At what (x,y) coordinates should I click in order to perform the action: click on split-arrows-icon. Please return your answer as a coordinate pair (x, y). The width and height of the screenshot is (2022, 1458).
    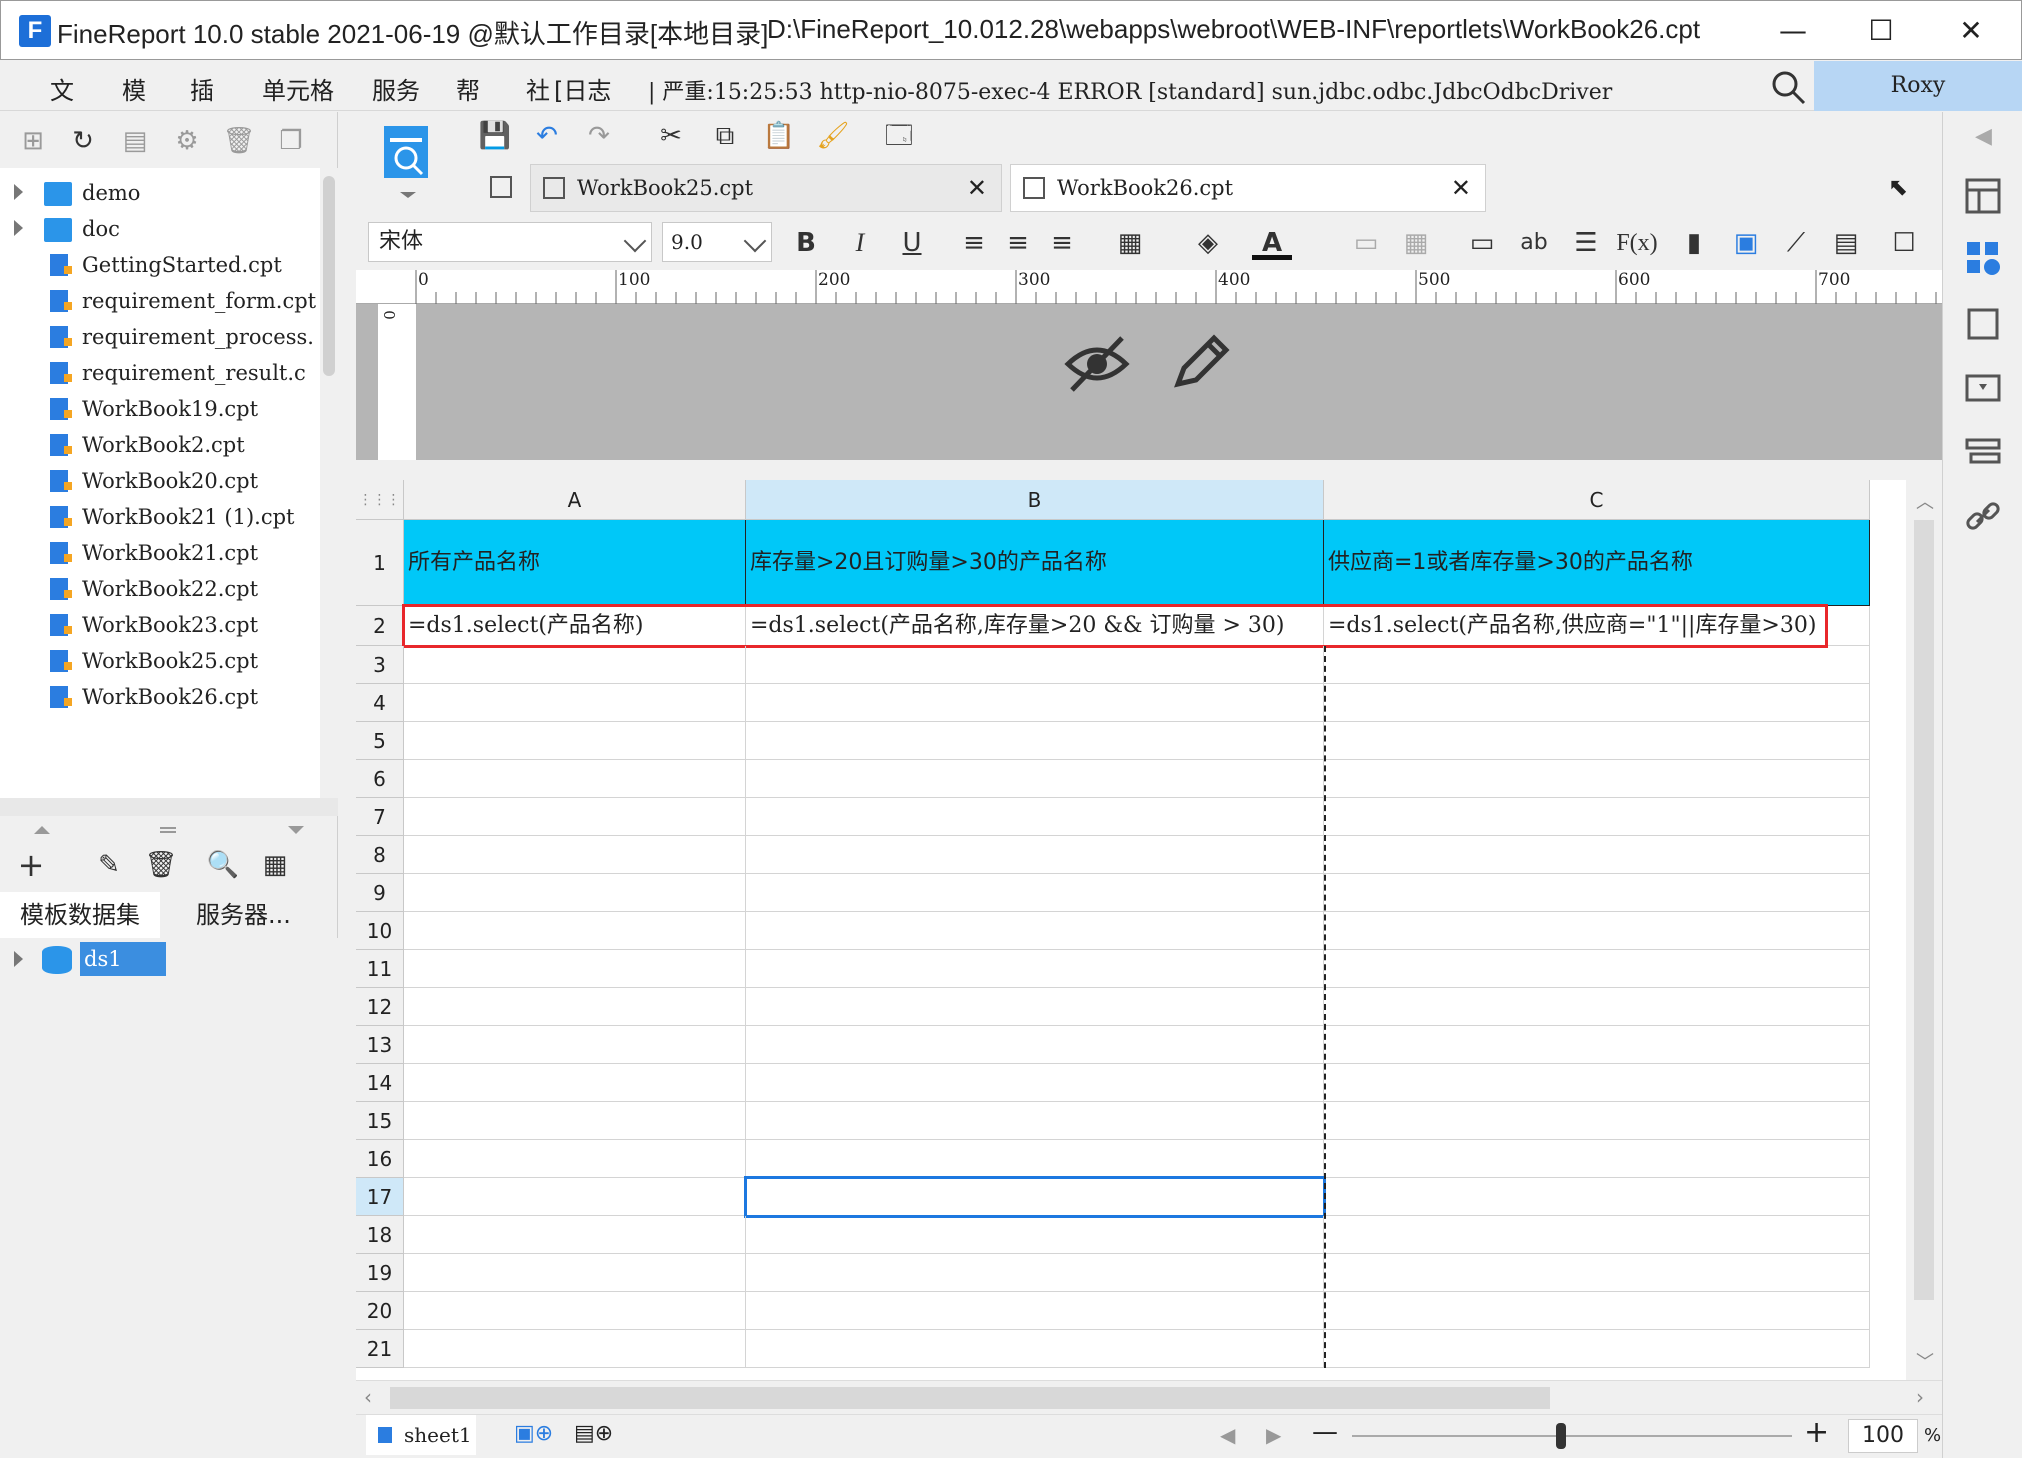
    Looking at the image, I should click on (169, 830).